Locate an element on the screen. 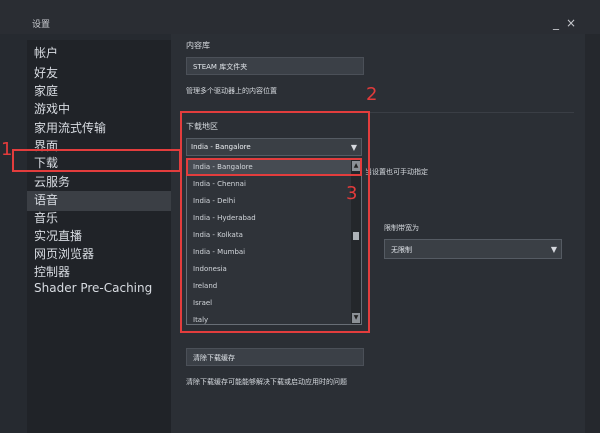  minimize-icon: _ is located at coordinates (556, 23).